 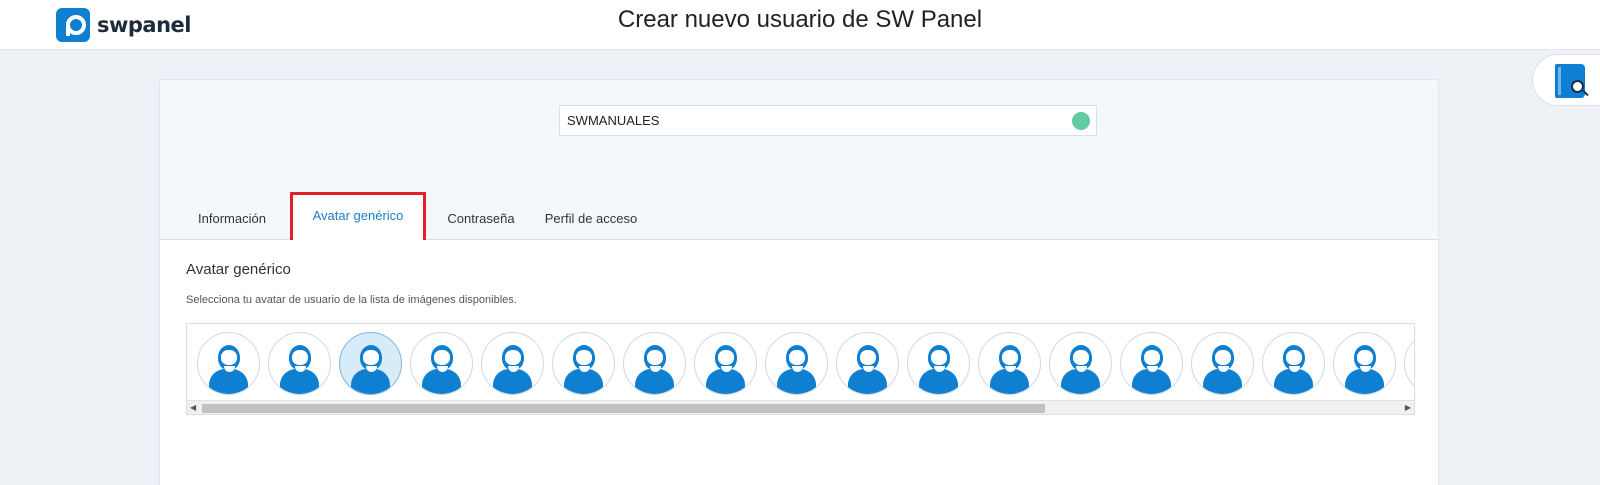 What do you see at coordinates (193, 408) in the screenshot?
I see `scroll-left-icon: ◀` at bounding box center [193, 408].